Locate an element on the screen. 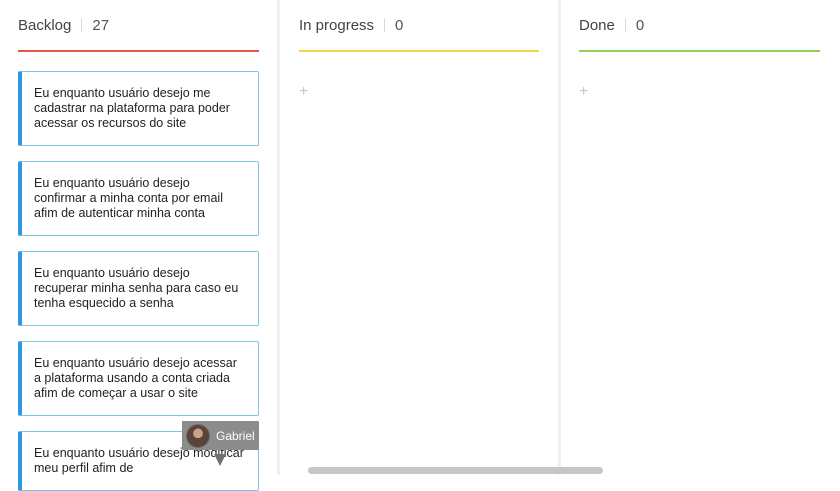 This screenshot has height=491, width=840. column-header: In progress 0 is located at coordinates (419, 25).